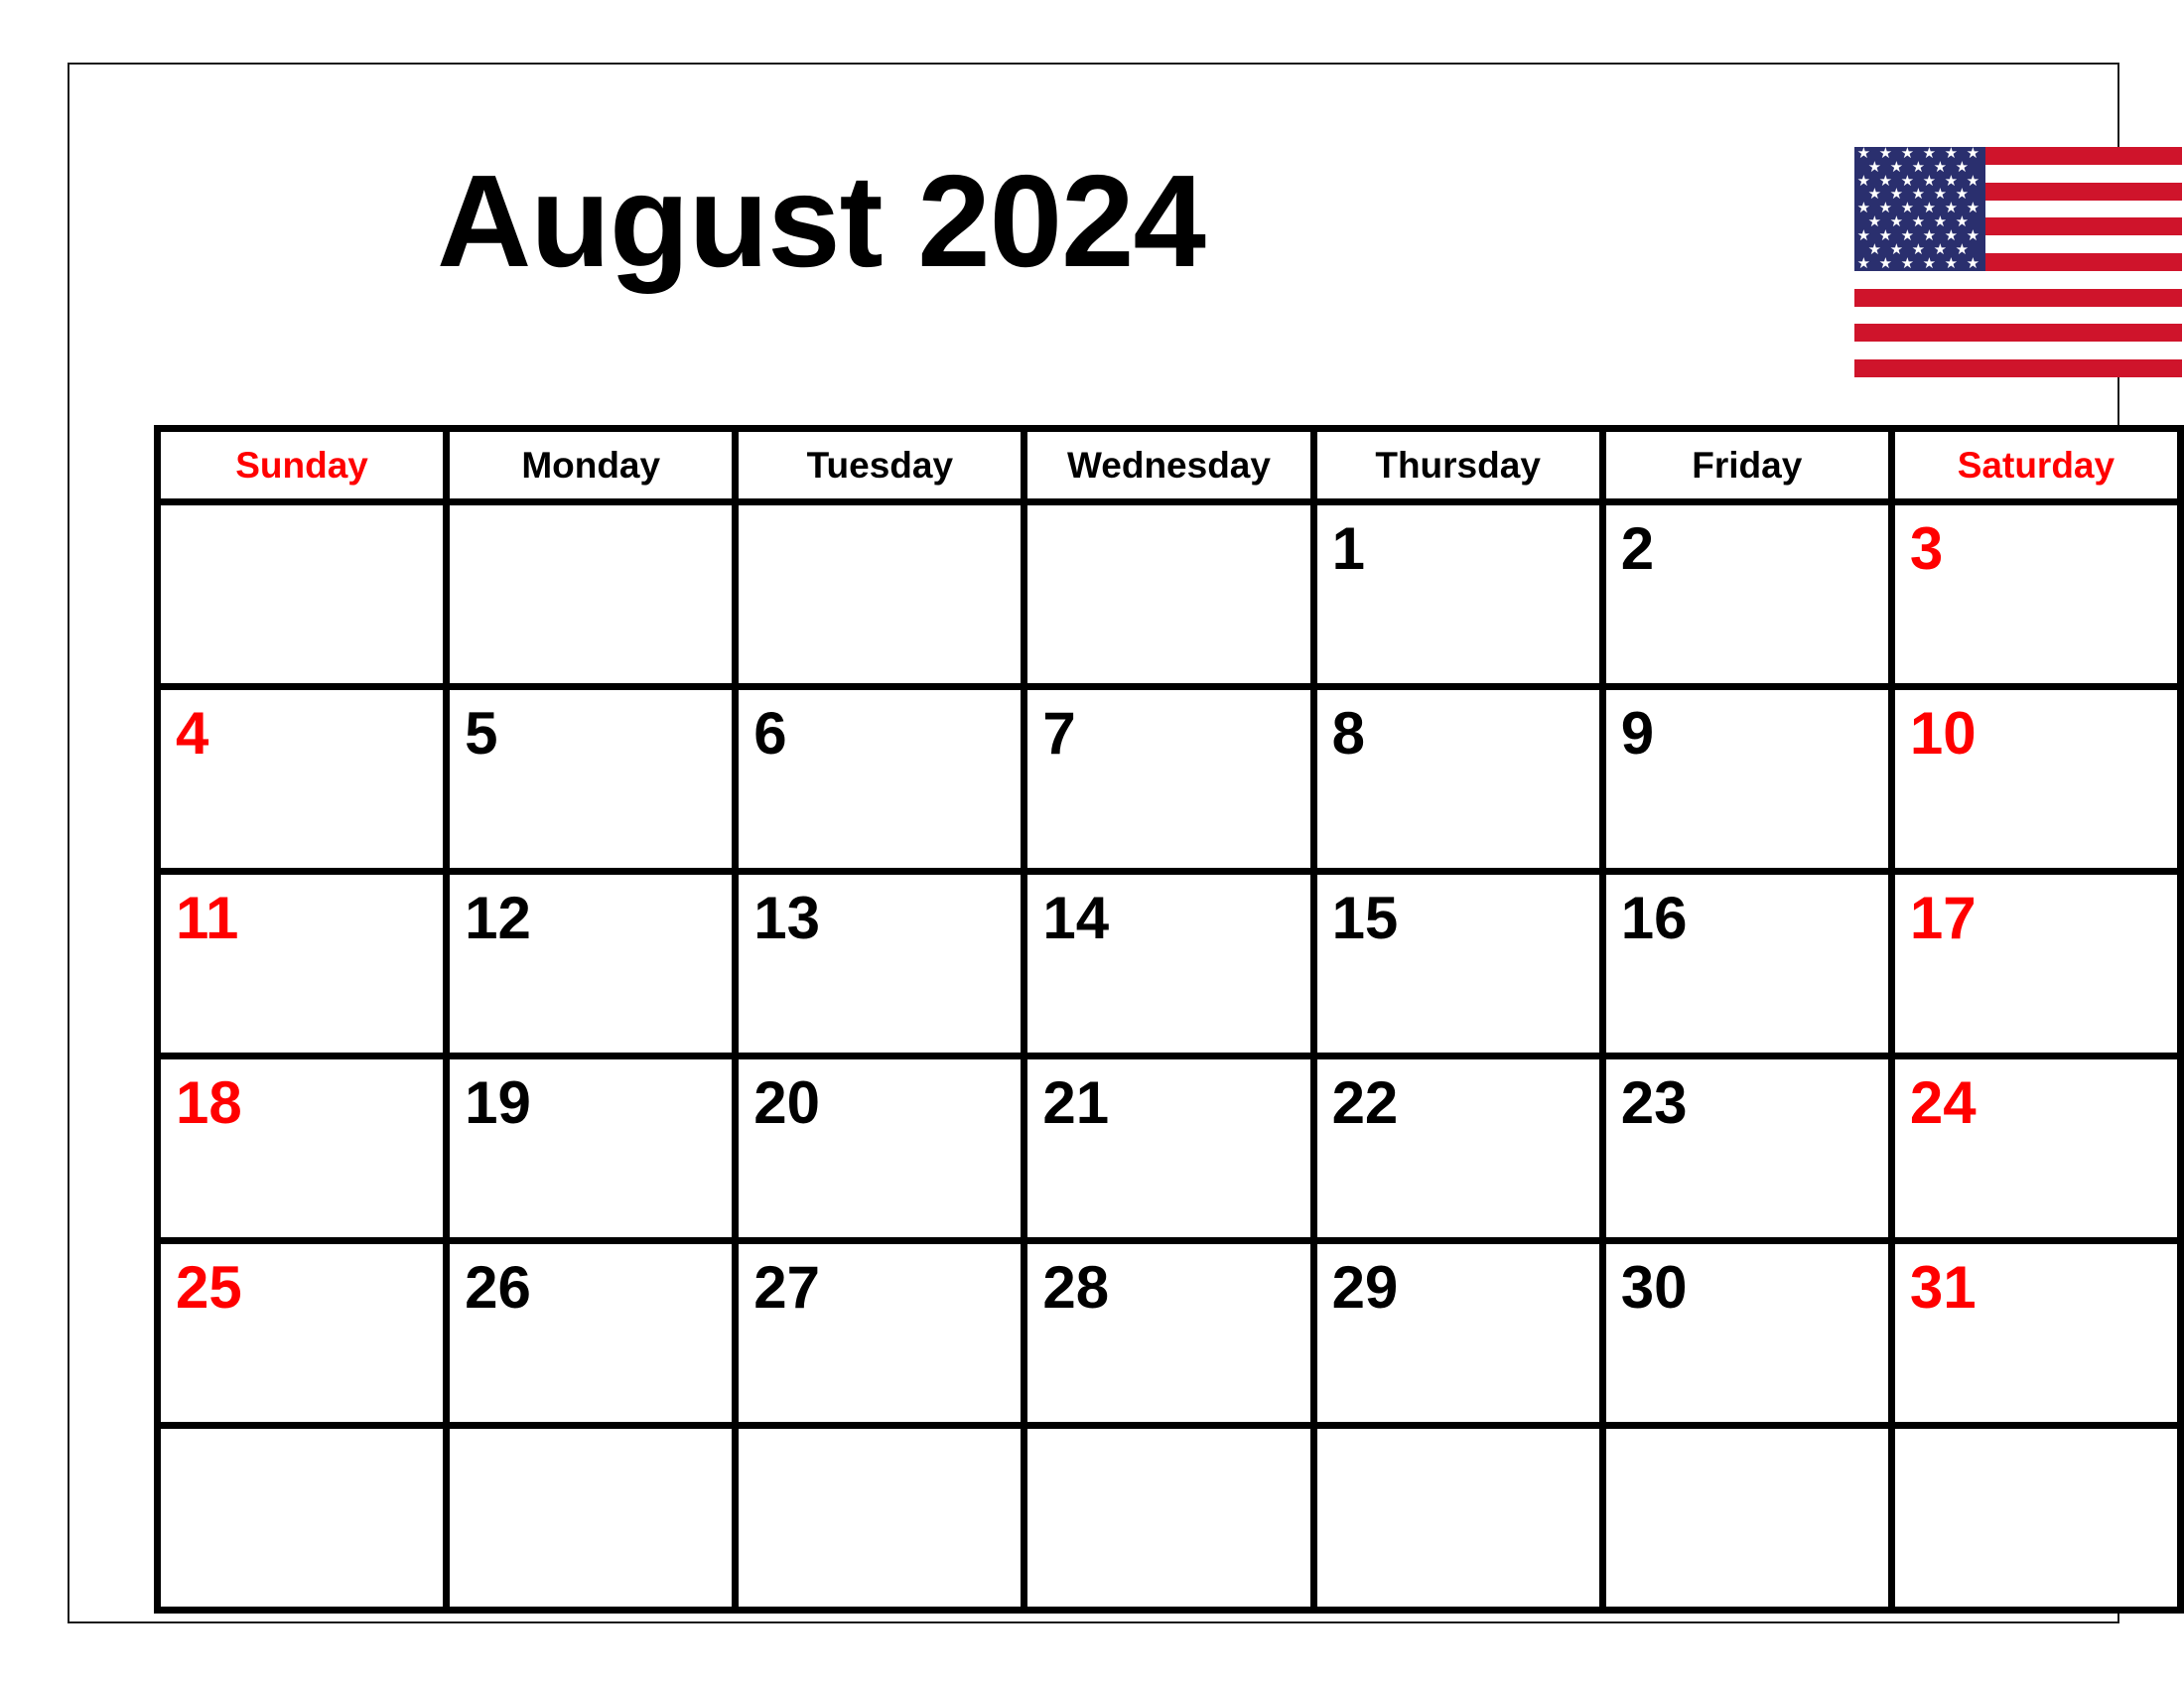 This screenshot has width=2184, height=1688. I want to click on day-number: 3, so click(1926, 548).